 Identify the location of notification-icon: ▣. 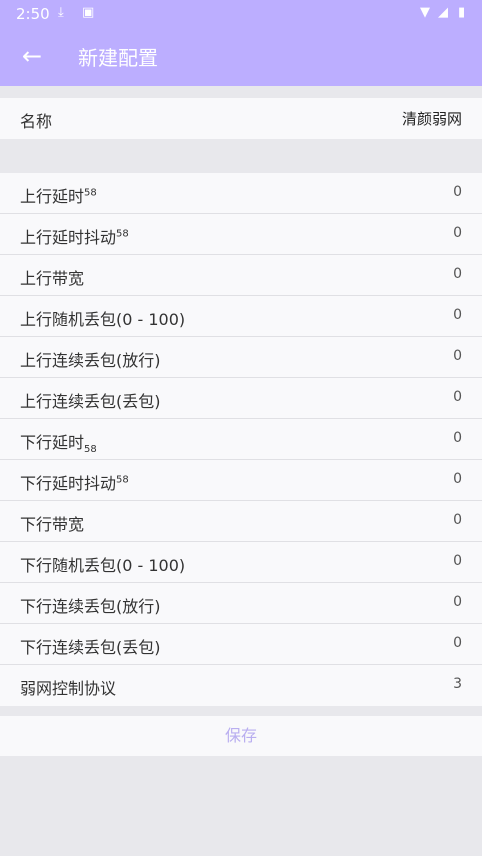
(88, 12).